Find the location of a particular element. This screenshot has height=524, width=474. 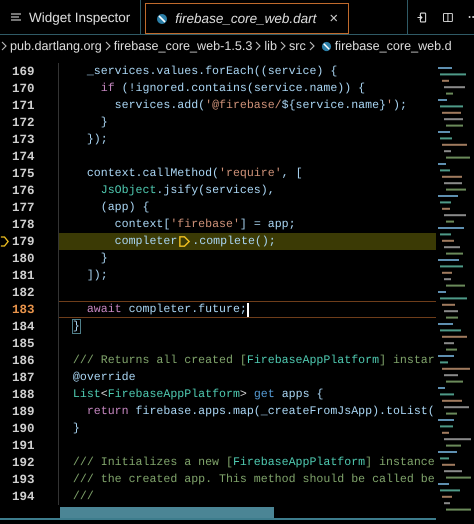

code-line: /// is located at coordinates (83, 496).